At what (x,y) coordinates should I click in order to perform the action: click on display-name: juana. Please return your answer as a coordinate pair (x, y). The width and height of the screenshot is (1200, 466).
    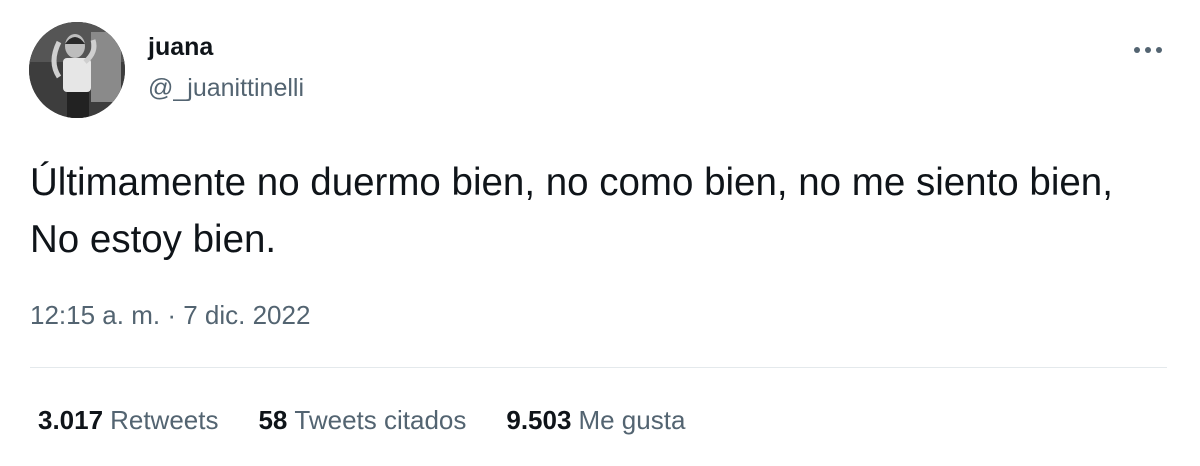
    Looking at the image, I should click on (180, 47).